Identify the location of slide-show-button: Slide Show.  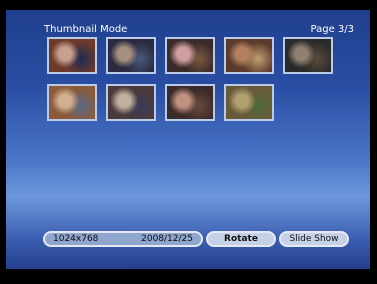
(314, 239).